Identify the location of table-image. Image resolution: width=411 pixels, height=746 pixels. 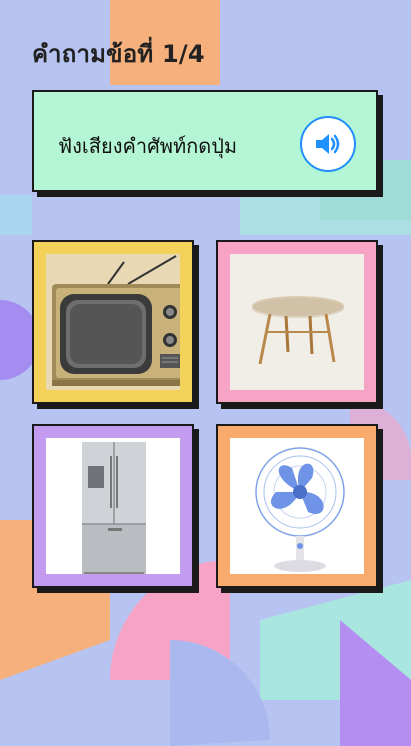
(297, 322).